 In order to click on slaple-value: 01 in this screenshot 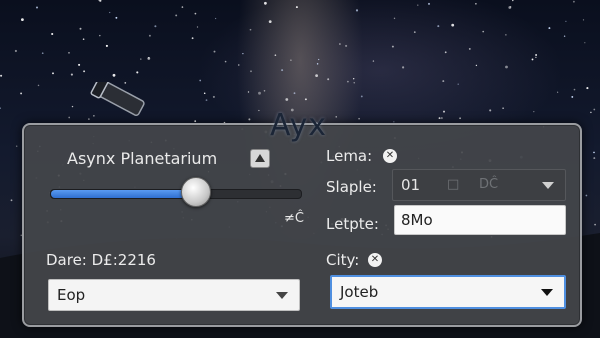, I will do `click(411, 185)`.